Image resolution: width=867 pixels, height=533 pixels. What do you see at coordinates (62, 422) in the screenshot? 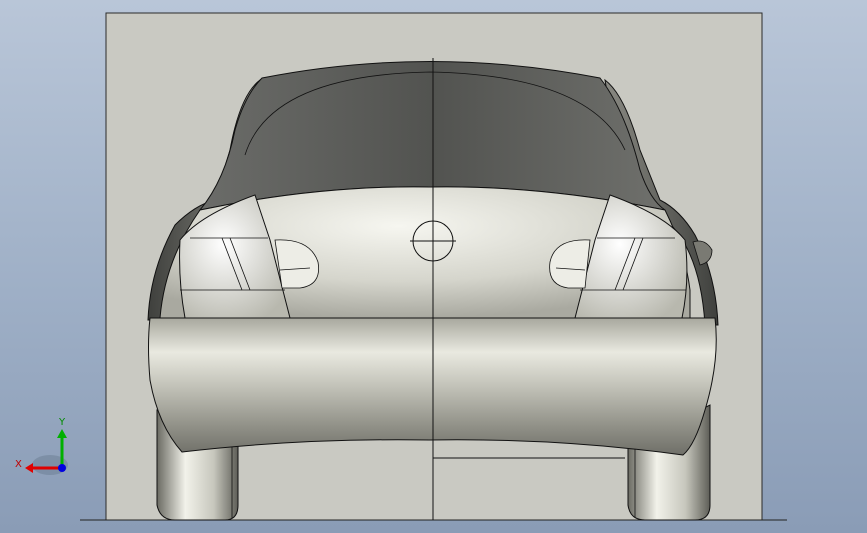
I see `triad-y-label: Y` at bounding box center [62, 422].